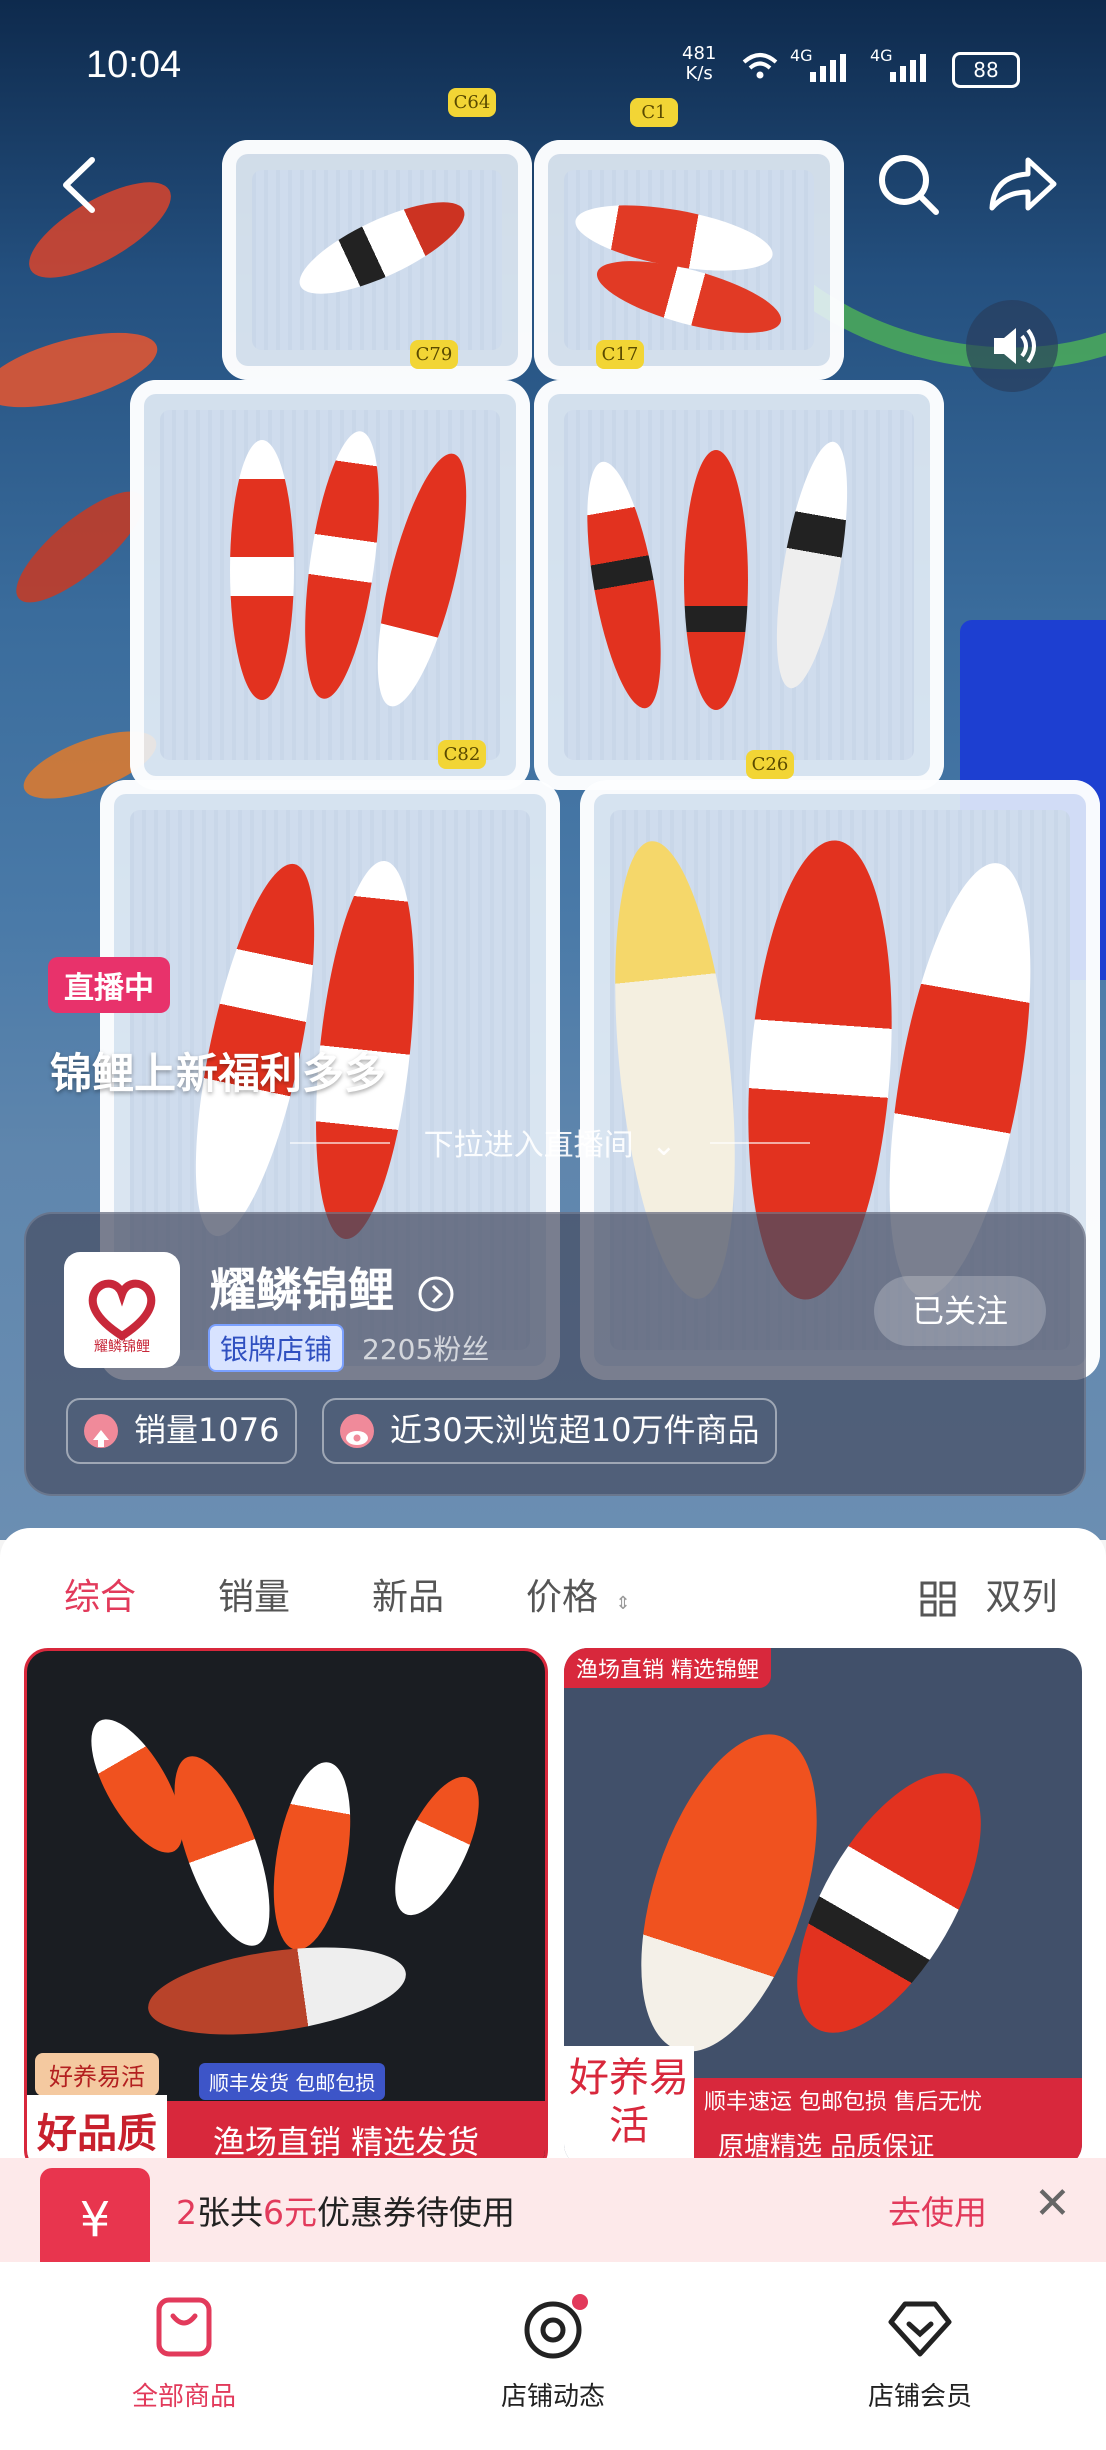 The height and width of the screenshot is (2450, 1106). Describe the element at coordinates (823, 1908) in the screenshot. I see `product-card: 渔场直销 精选锦鲤 好养易活 顺丰速运 包邮包损 售后无忧 原塘精选 品质保证` at that location.